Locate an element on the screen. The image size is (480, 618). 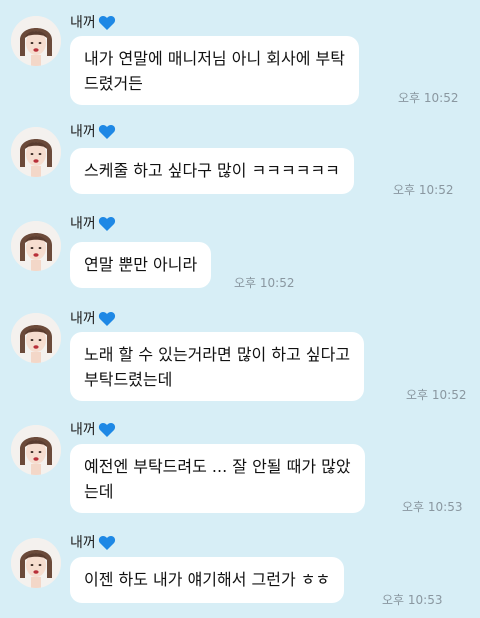
message-bubble: 연말 뿐만 아니라 is located at coordinates (141, 265).